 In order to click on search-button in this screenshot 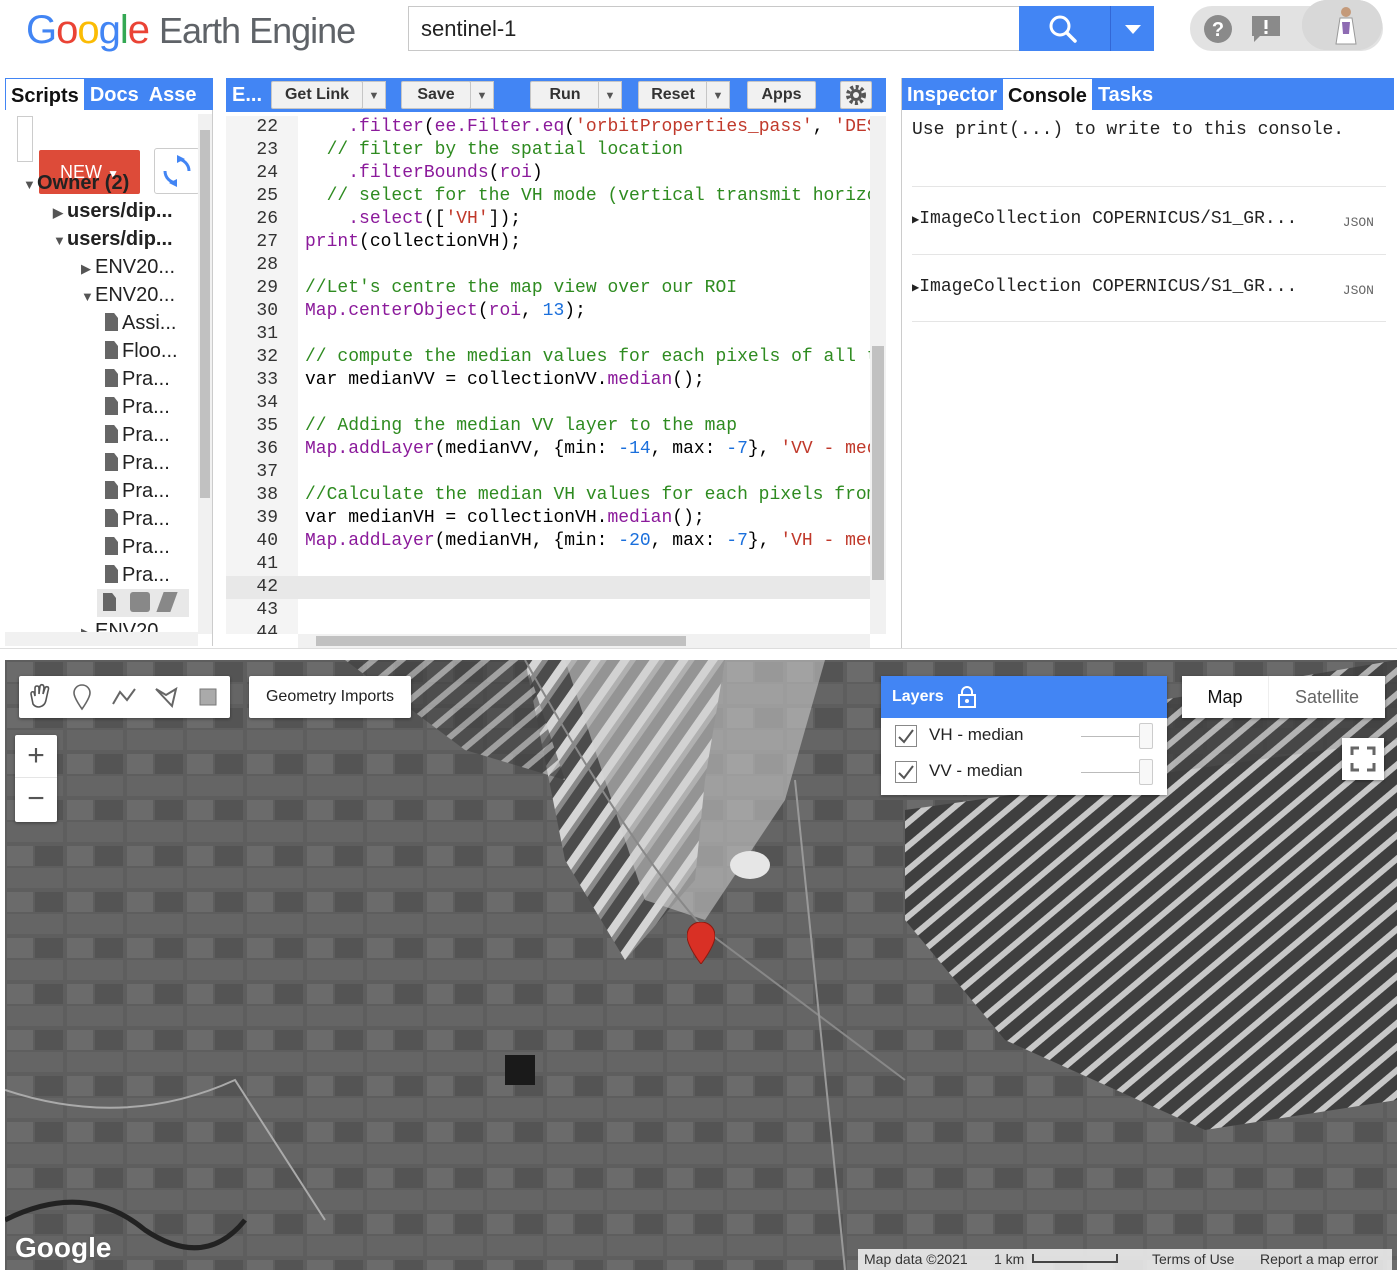, I will do `click(1064, 28)`.